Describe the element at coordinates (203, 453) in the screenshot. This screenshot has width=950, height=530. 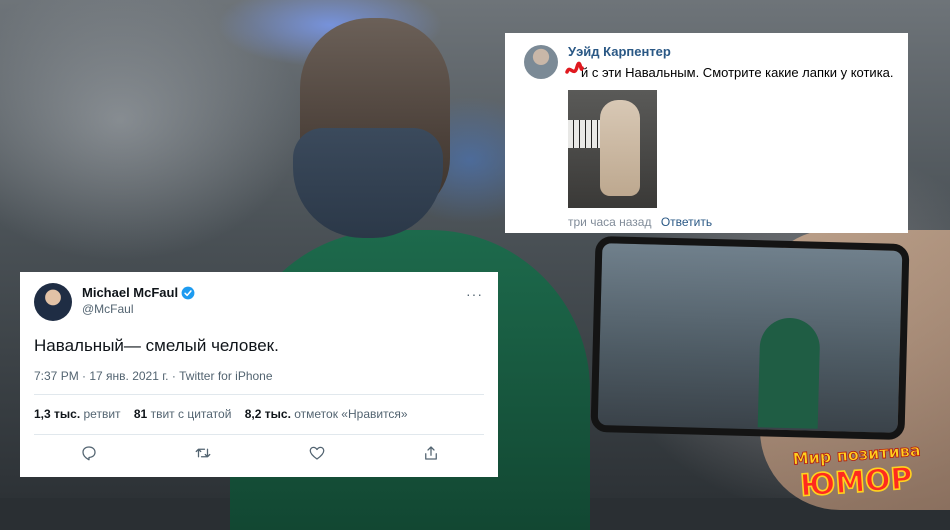
I see `retweet-icon` at that location.